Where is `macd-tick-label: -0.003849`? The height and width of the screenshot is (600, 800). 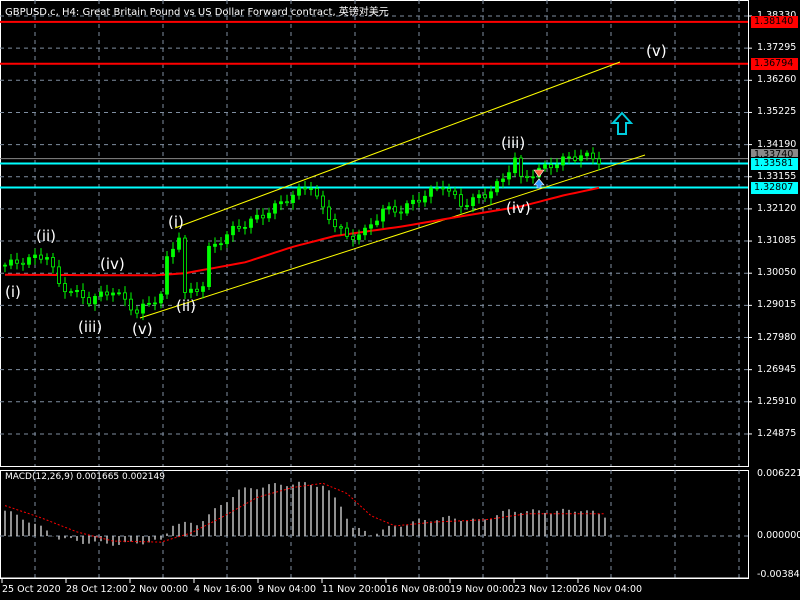 macd-tick-label: -0.003849 is located at coordinates (778, 574).